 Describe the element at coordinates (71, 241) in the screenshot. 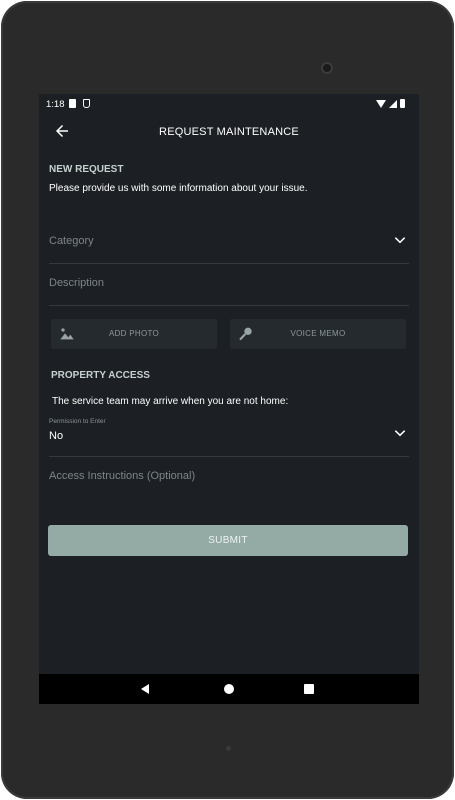

I see `category-placeholder: Category` at that location.